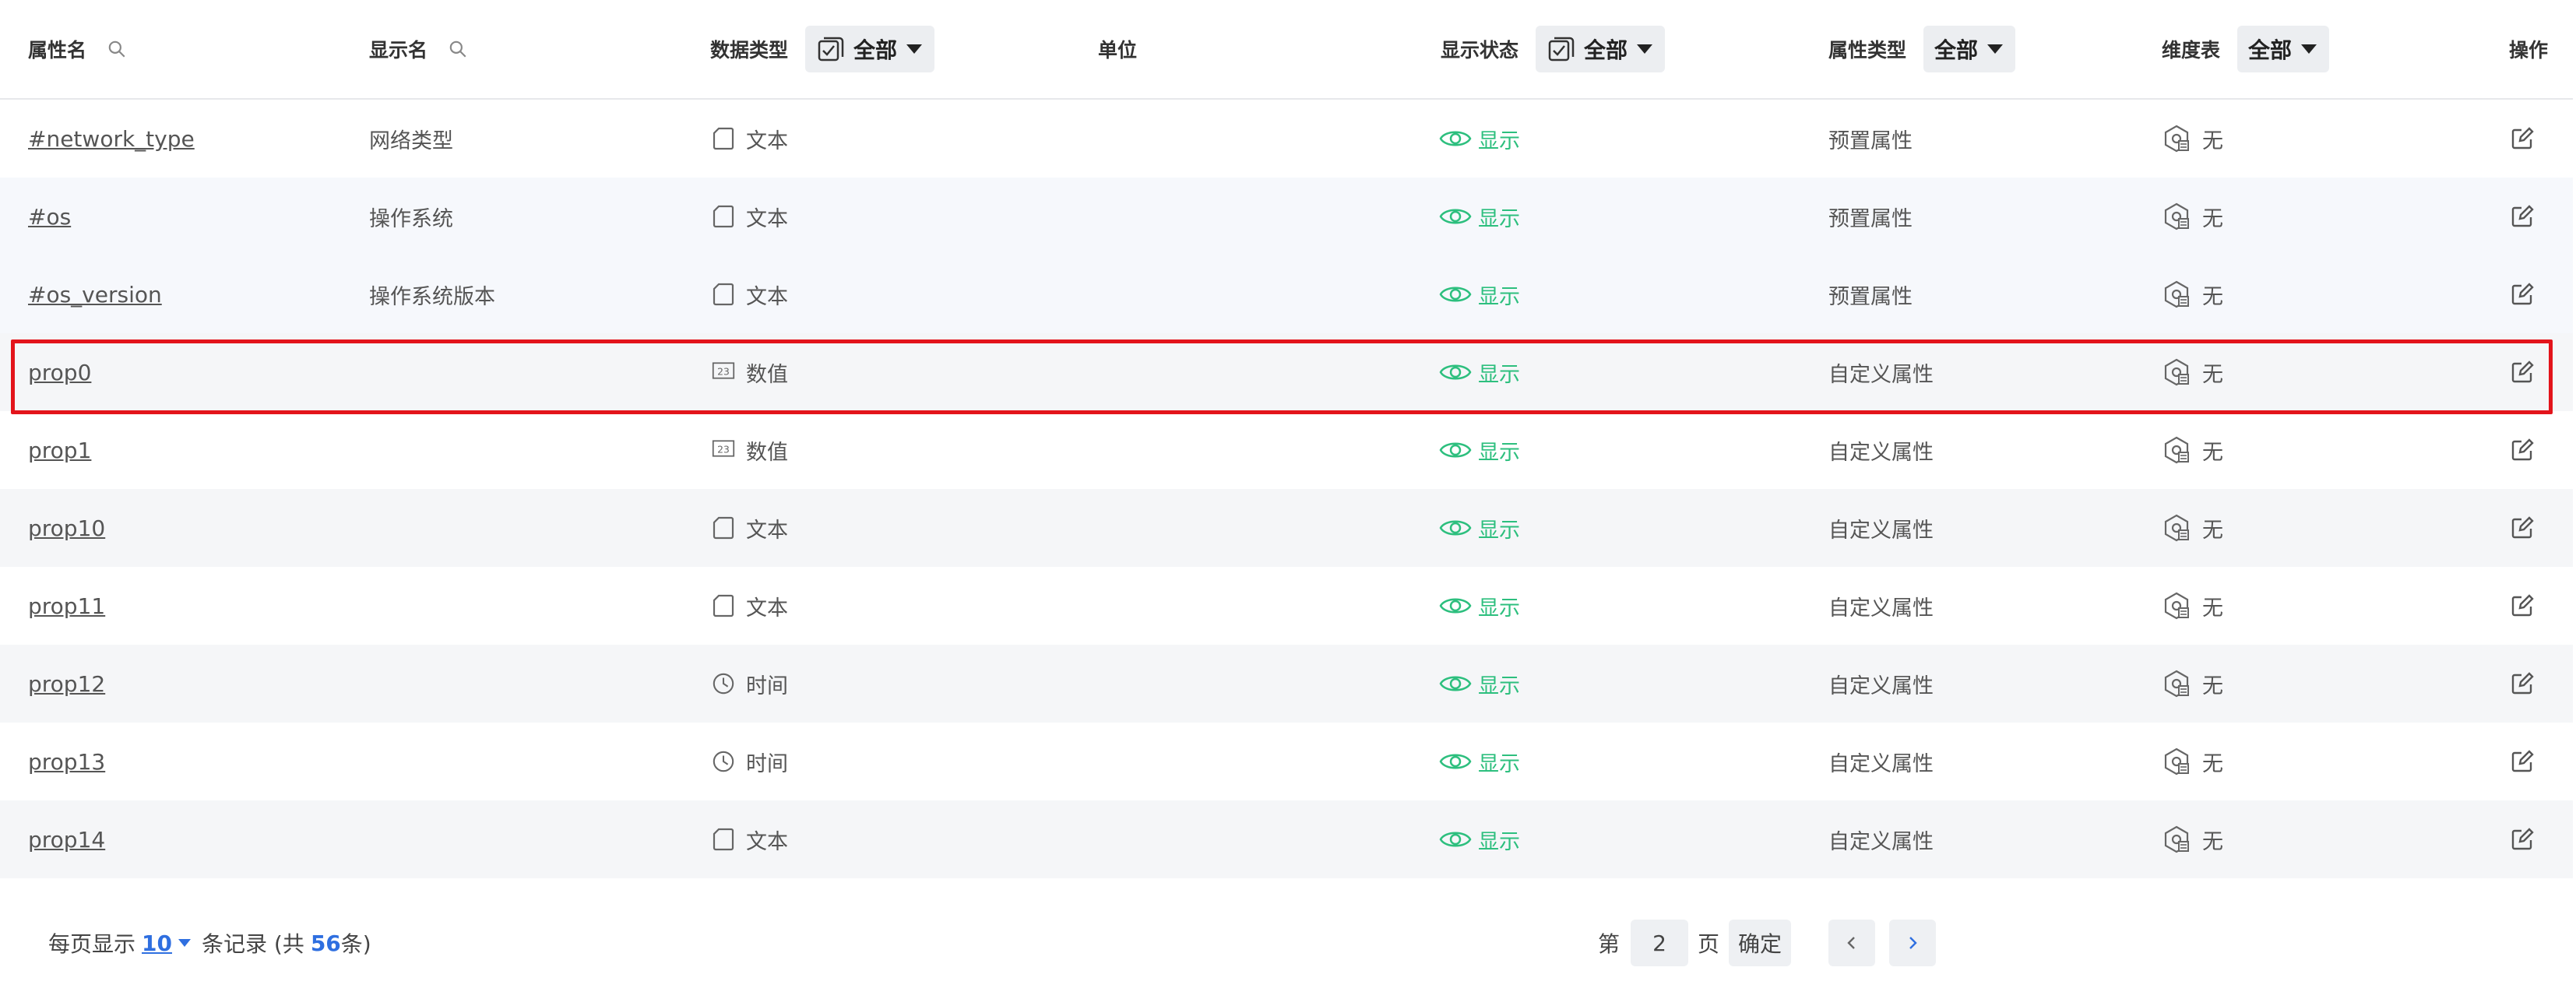 The height and width of the screenshot is (1006, 2576). I want to click on page-jump: 第 2 页 确定, so click(1767, 943).